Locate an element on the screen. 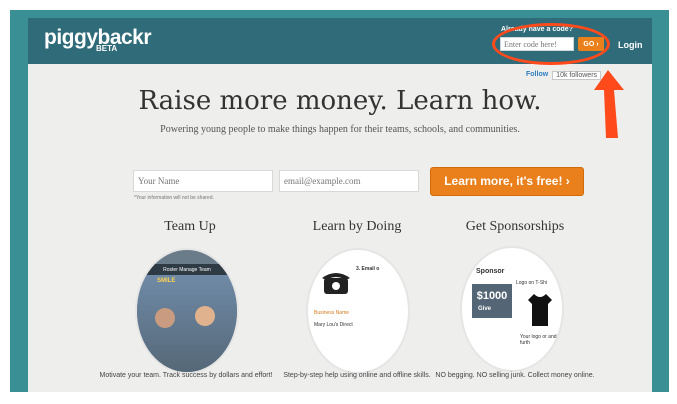 The height and width of the screenshot is (404, 677). social-bar: Follow 10k followers is located at coordinates (564, 75).